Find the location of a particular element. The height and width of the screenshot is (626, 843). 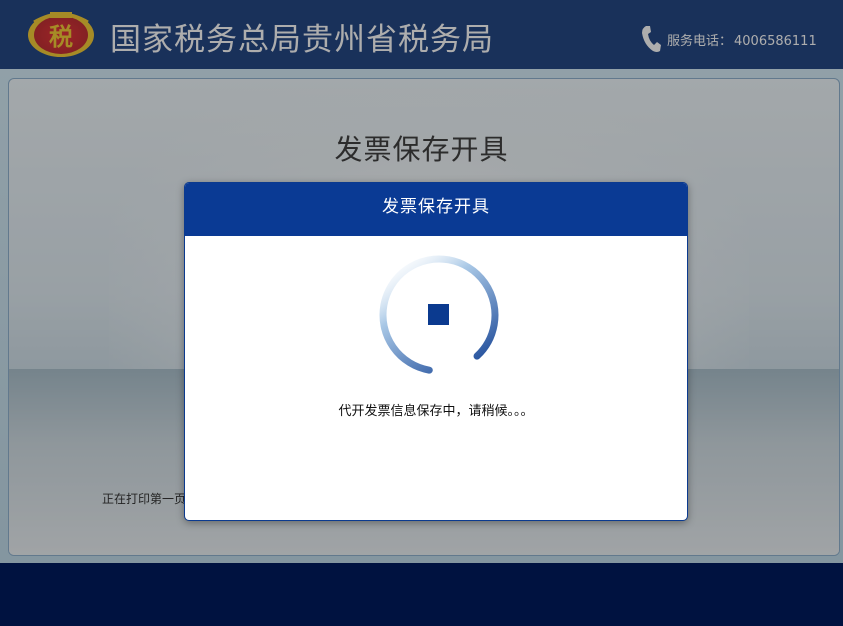

dialog-title: 发票保存开具 is located at coordinates (436, 209).